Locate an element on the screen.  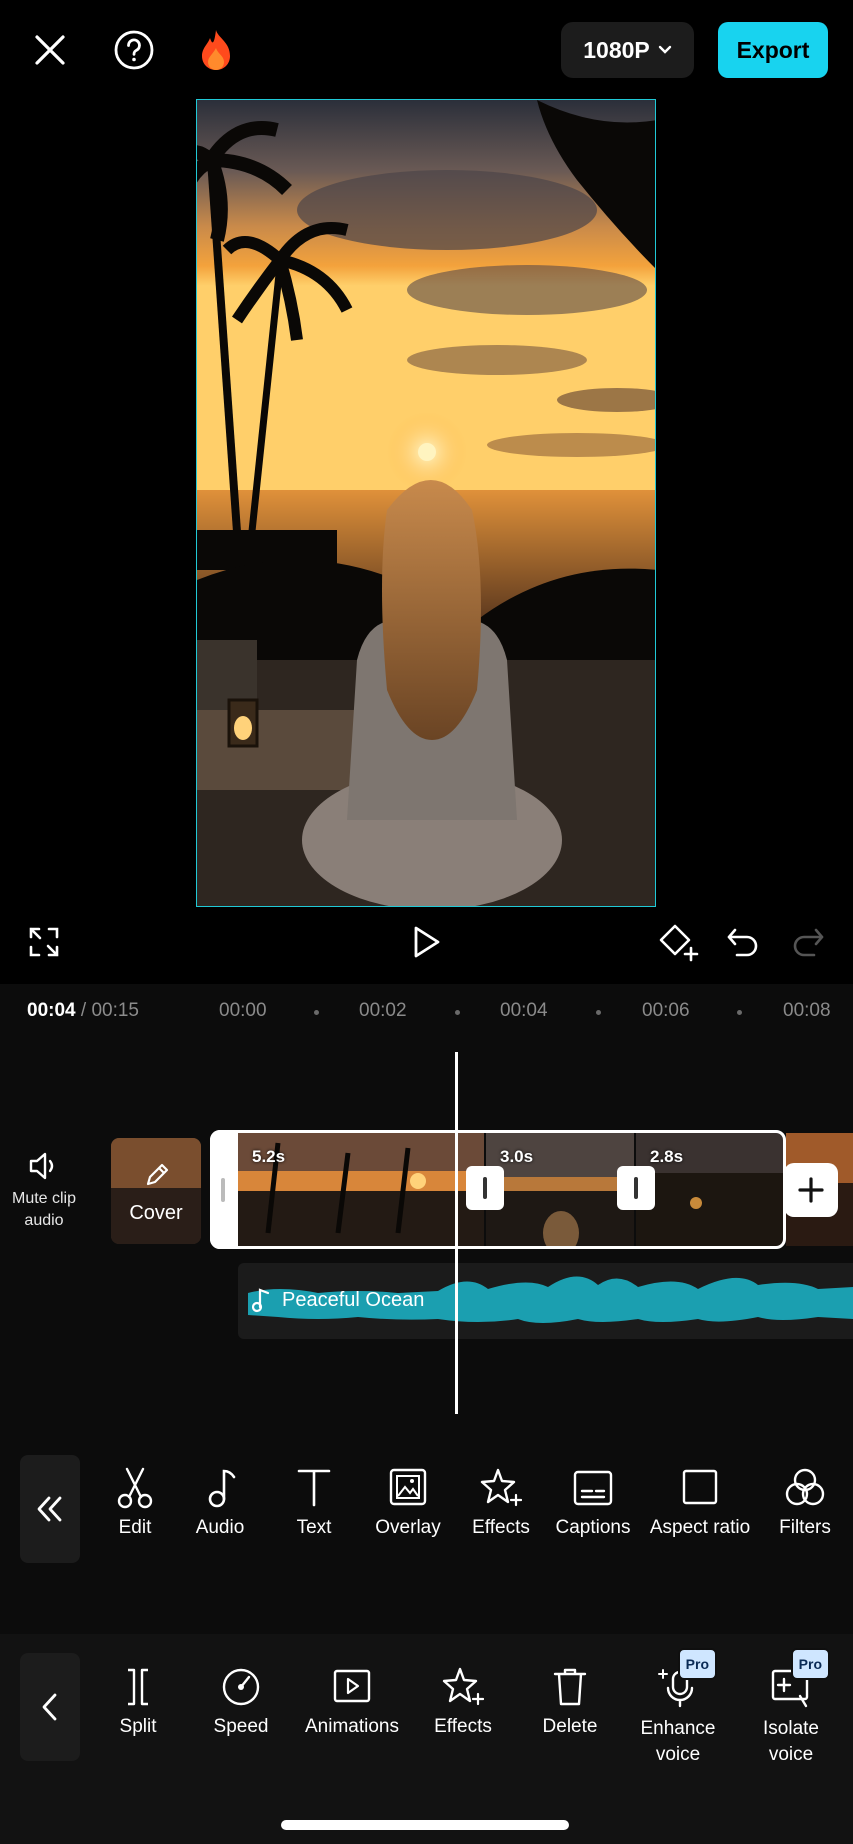
redo-icon is located at coordinates (808, 942).